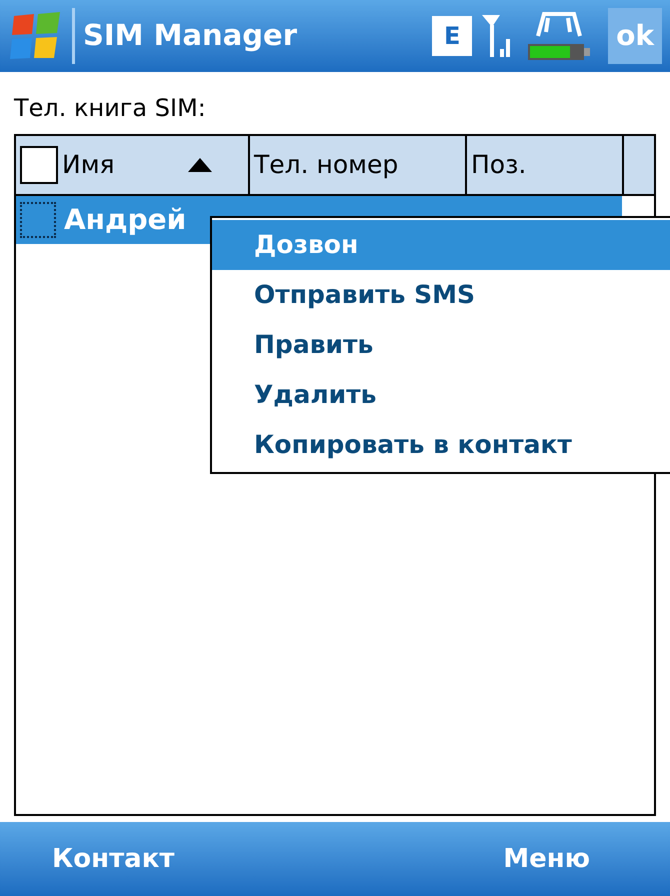 This screenshot has height=896, width=670. Describe the element at coordinates (190, 35) in the screenshot. I see `window-title: SIM Manager` at that location.